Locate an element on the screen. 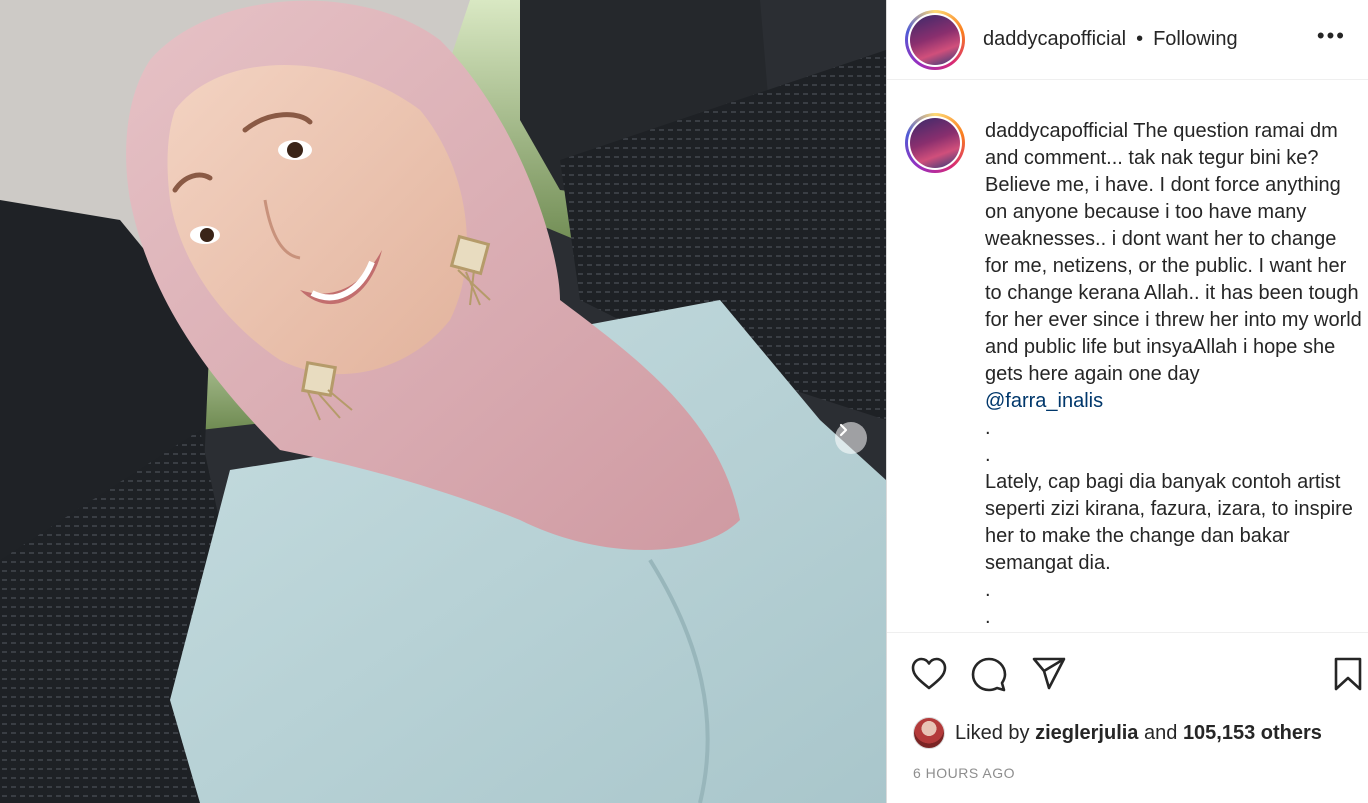  following-button: Following is located at coordinates (1195, 39).